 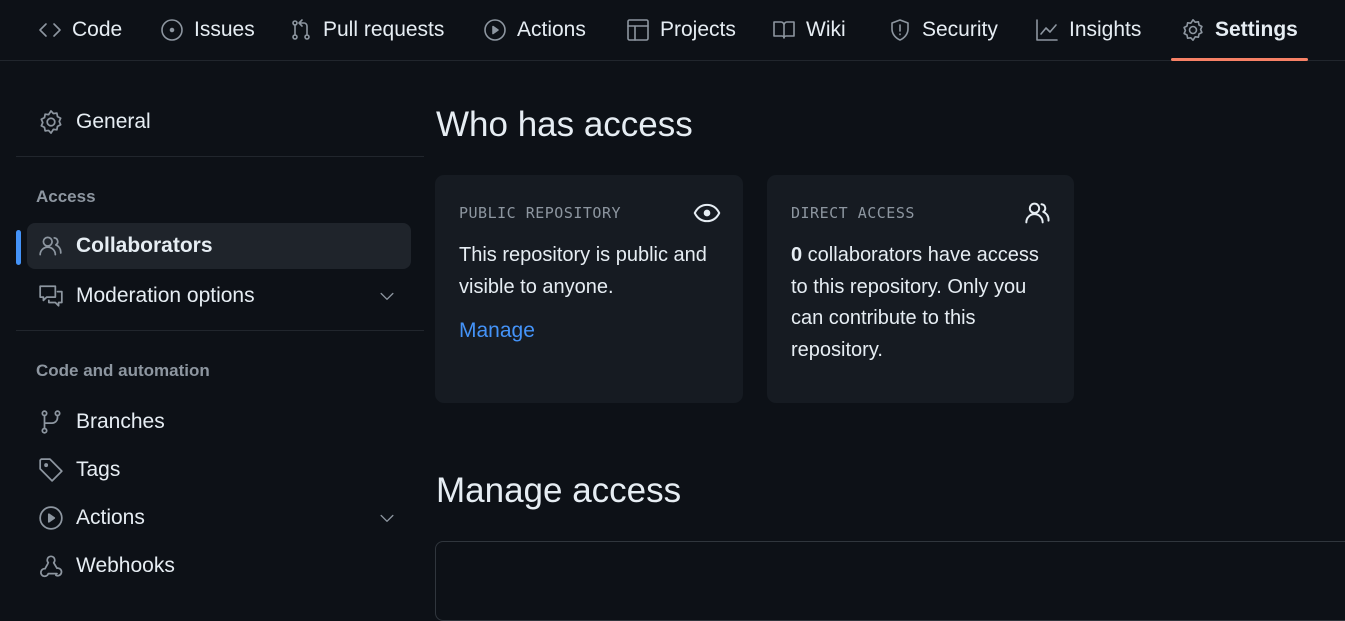 What do you see at coordinates (784, 30) in the screenshot?
I see `book-icon` at bounding box center [784, 30].